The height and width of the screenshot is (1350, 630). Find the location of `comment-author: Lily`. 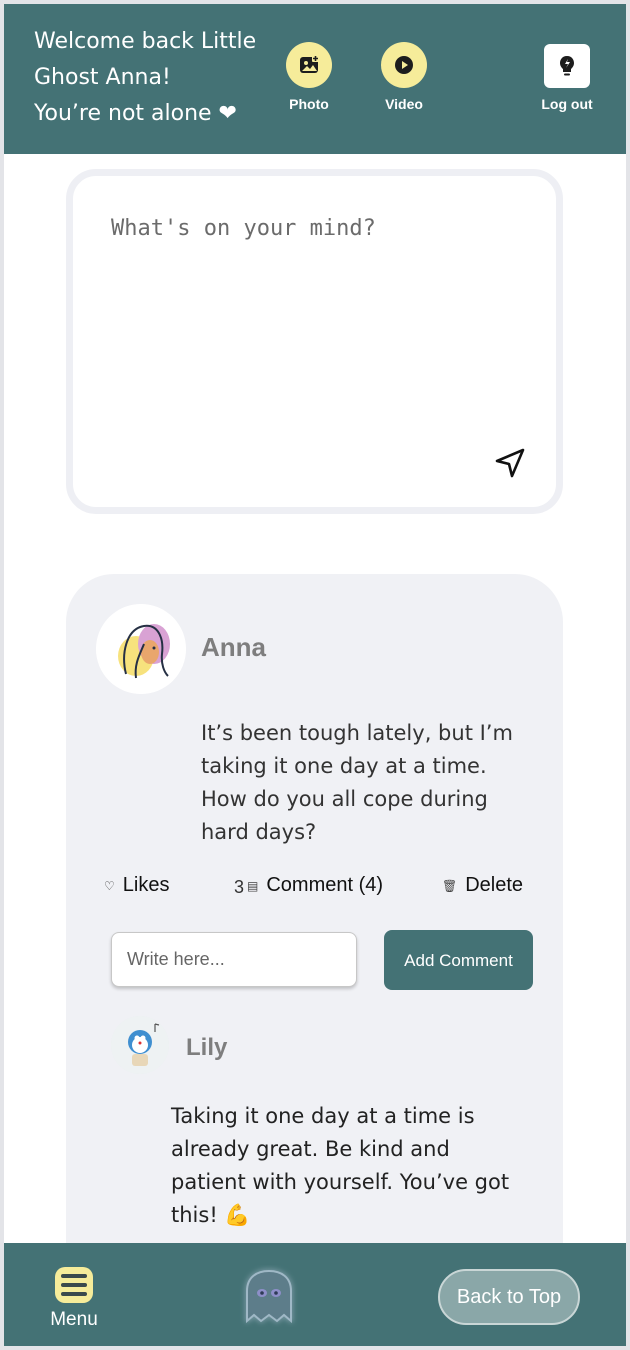

comment-author: Lily is located at coordinates (207, 1047).